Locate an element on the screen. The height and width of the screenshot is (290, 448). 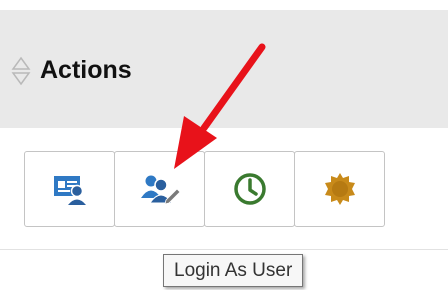
history-button is located at coordinates (249, 189).